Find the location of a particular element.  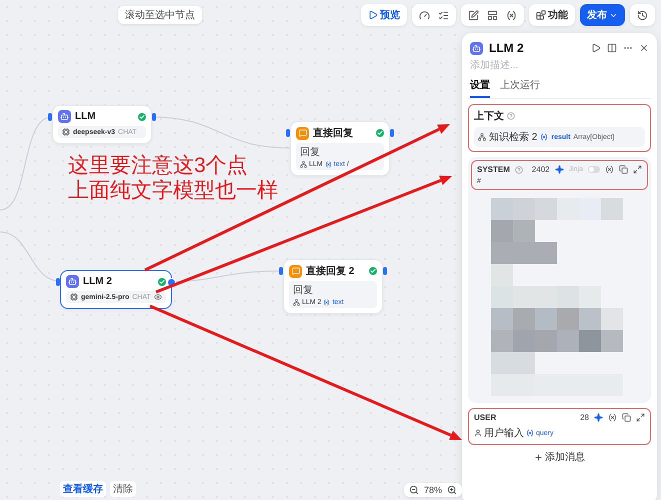

role-label: USER is located at coordinates (485, 417).